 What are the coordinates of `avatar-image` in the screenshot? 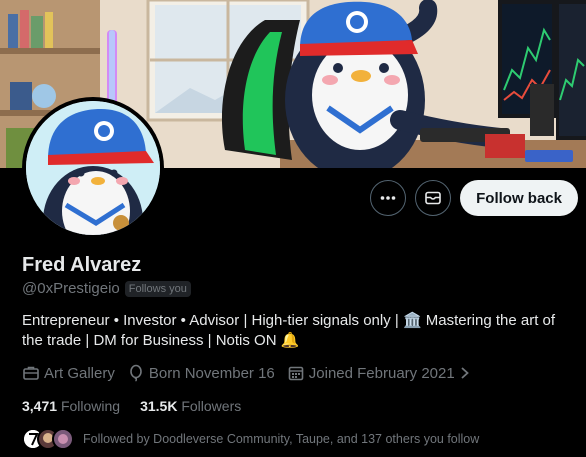 It's located at (93, 168).